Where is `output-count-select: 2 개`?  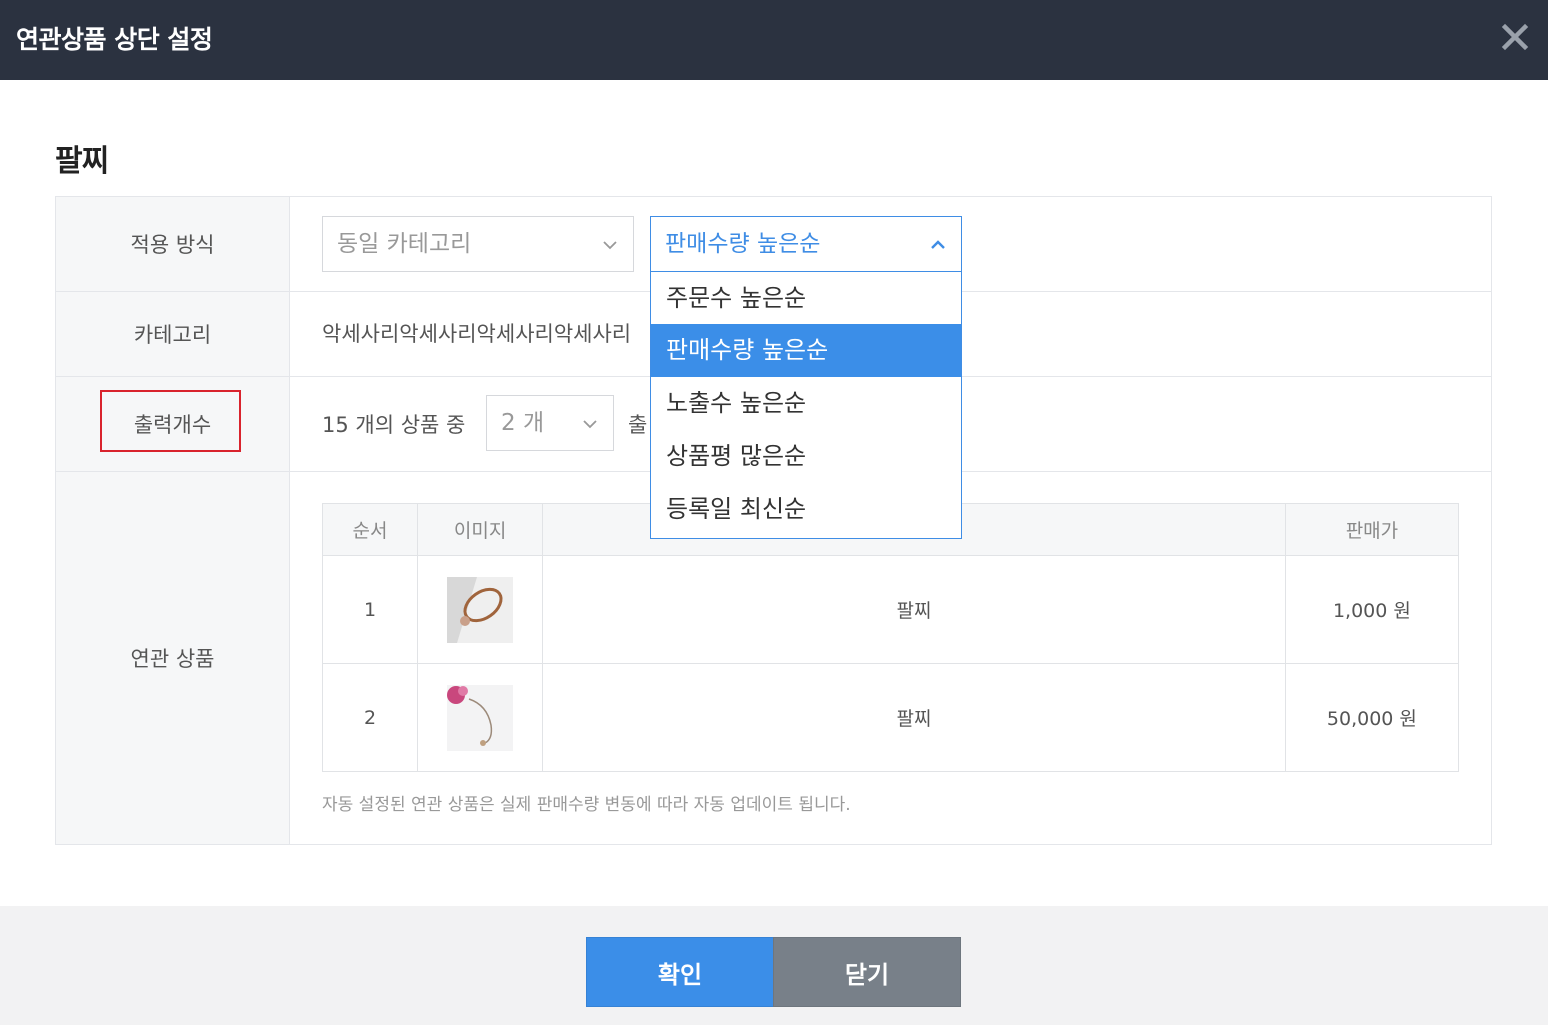 output-count-select: 2 개 is located at coordinates (550, 423).